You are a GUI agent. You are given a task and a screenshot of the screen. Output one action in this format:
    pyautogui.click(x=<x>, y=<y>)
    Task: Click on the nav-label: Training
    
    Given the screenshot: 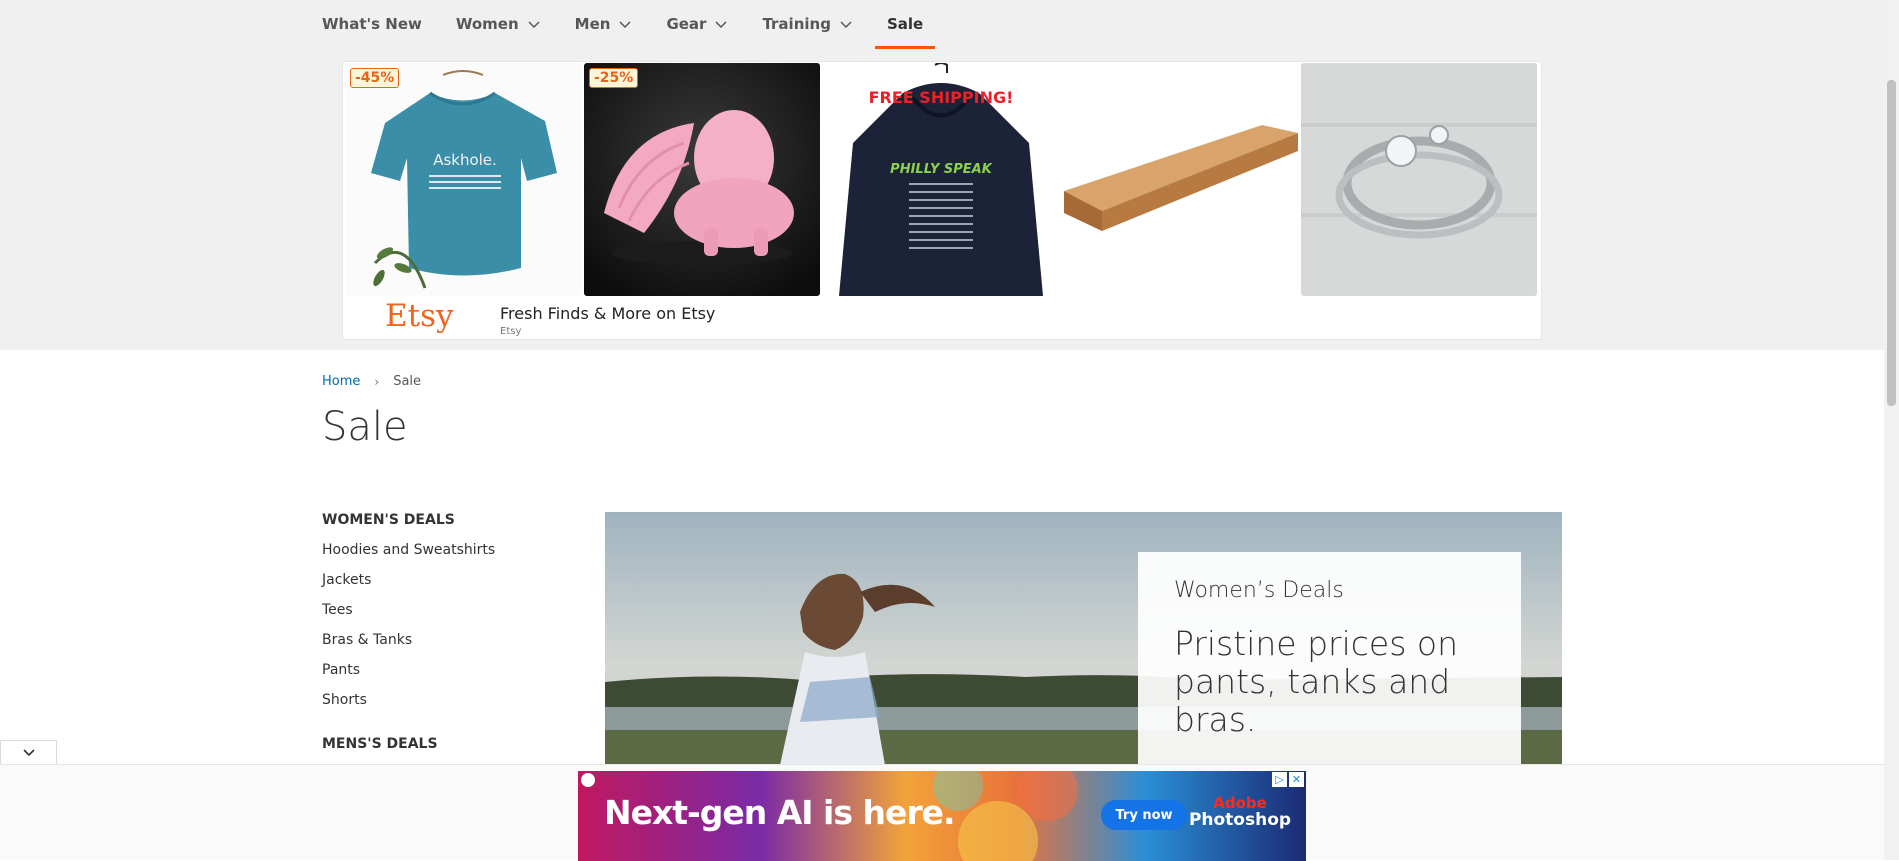 What is the action you would take?
    pyautogui.click(x=796, y=24)
    